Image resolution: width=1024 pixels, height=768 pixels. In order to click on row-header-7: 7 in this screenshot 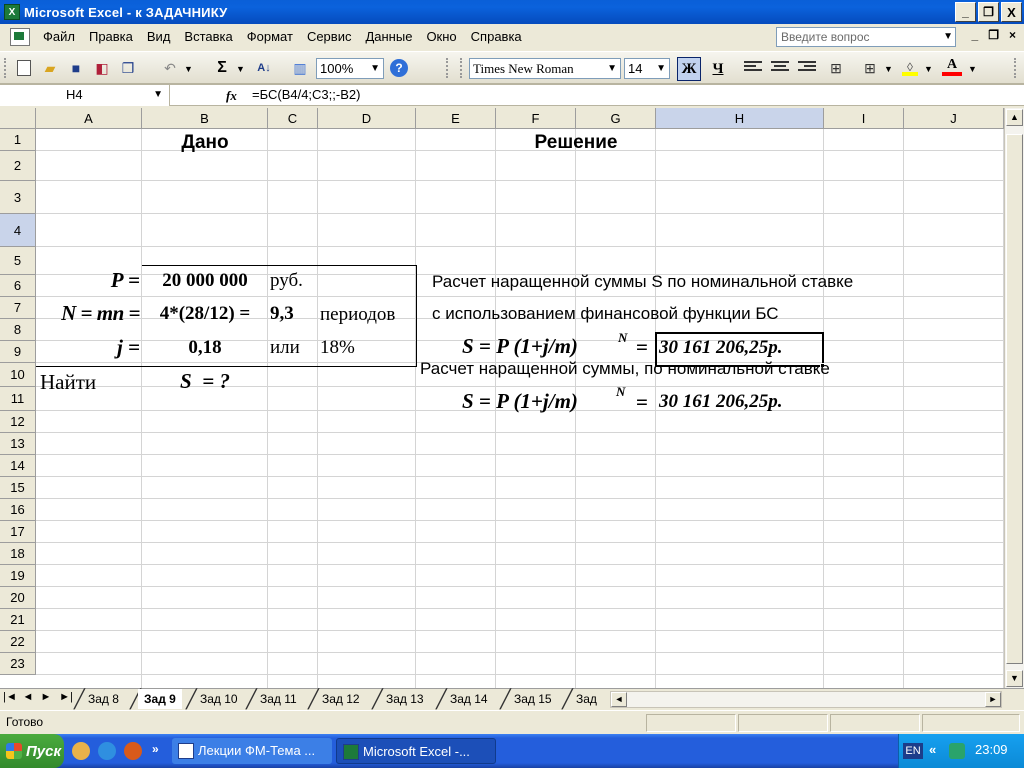, I will do `click(18, 308)`.